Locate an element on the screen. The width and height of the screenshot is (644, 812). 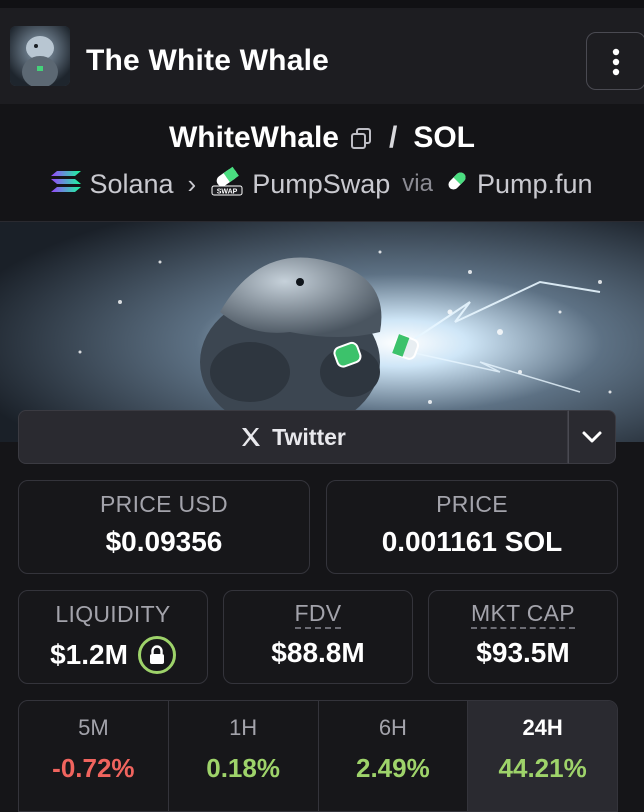
price-change-tabs: 5M -0.72% 1H 0.18% 6H 2.49% 24H 44.21% is located at coordinates (318, 756).